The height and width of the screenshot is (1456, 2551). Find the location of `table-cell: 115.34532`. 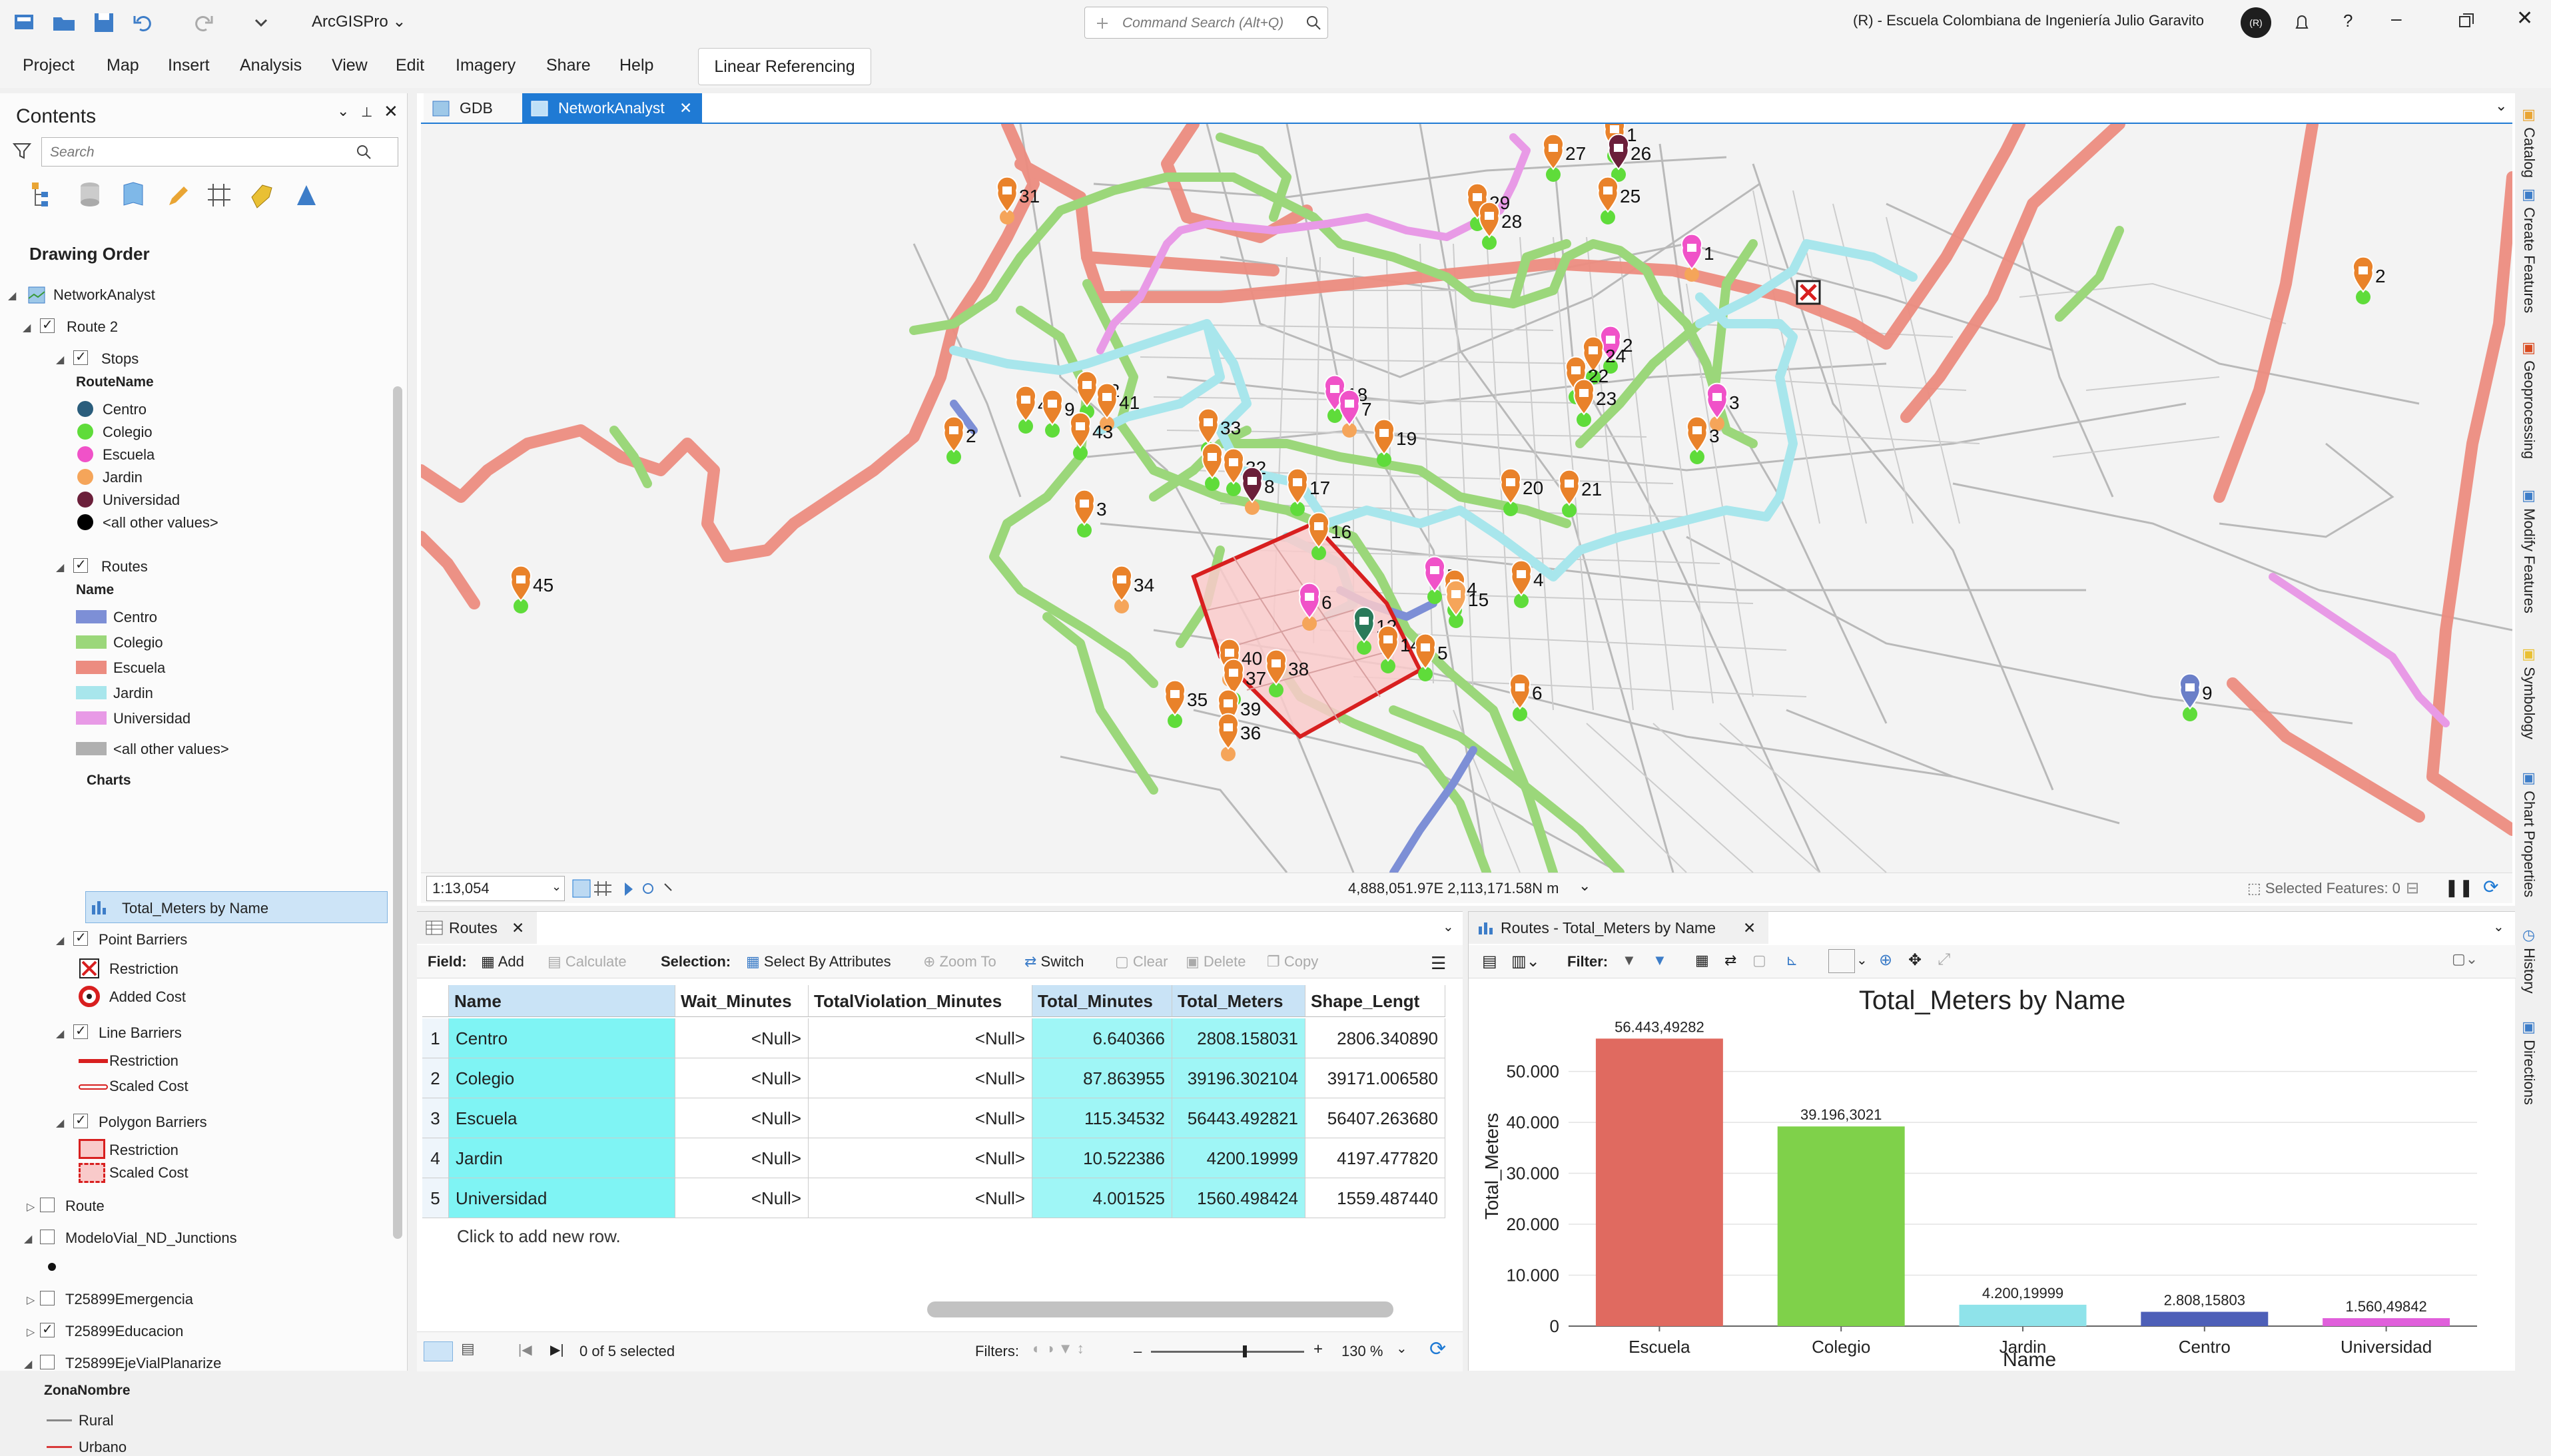

table-cell: 115.34532 is located at coordinates (1102, 1118).